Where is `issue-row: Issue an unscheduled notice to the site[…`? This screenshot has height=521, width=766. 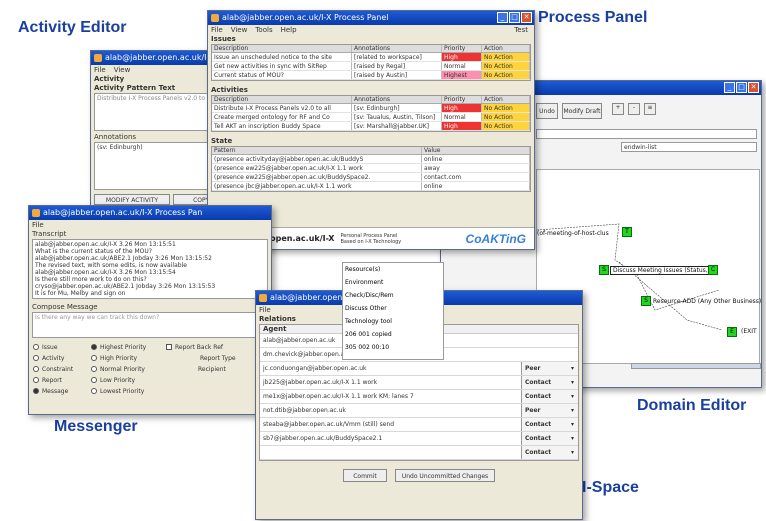
issue-row: Issue an unscheduled notice to the site[… is located at coordinates (371, 57).